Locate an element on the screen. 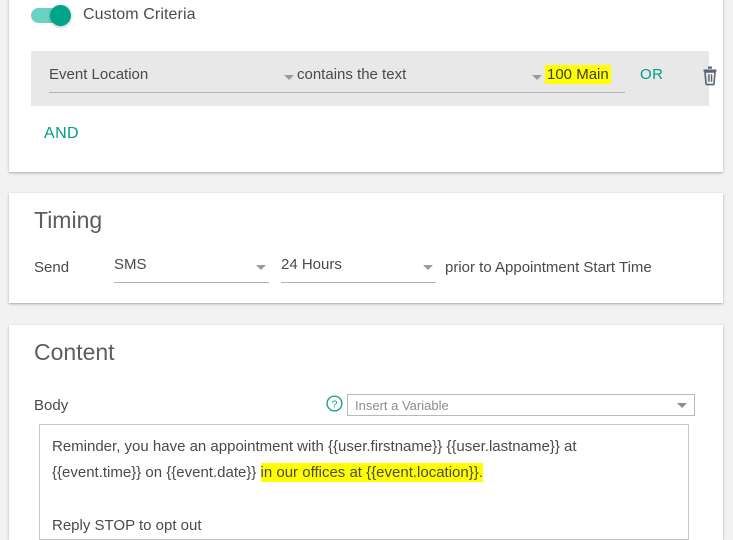 This screenshot has height=540, width=733. criteria-or-button: OR is located at coordinates (651, 74).